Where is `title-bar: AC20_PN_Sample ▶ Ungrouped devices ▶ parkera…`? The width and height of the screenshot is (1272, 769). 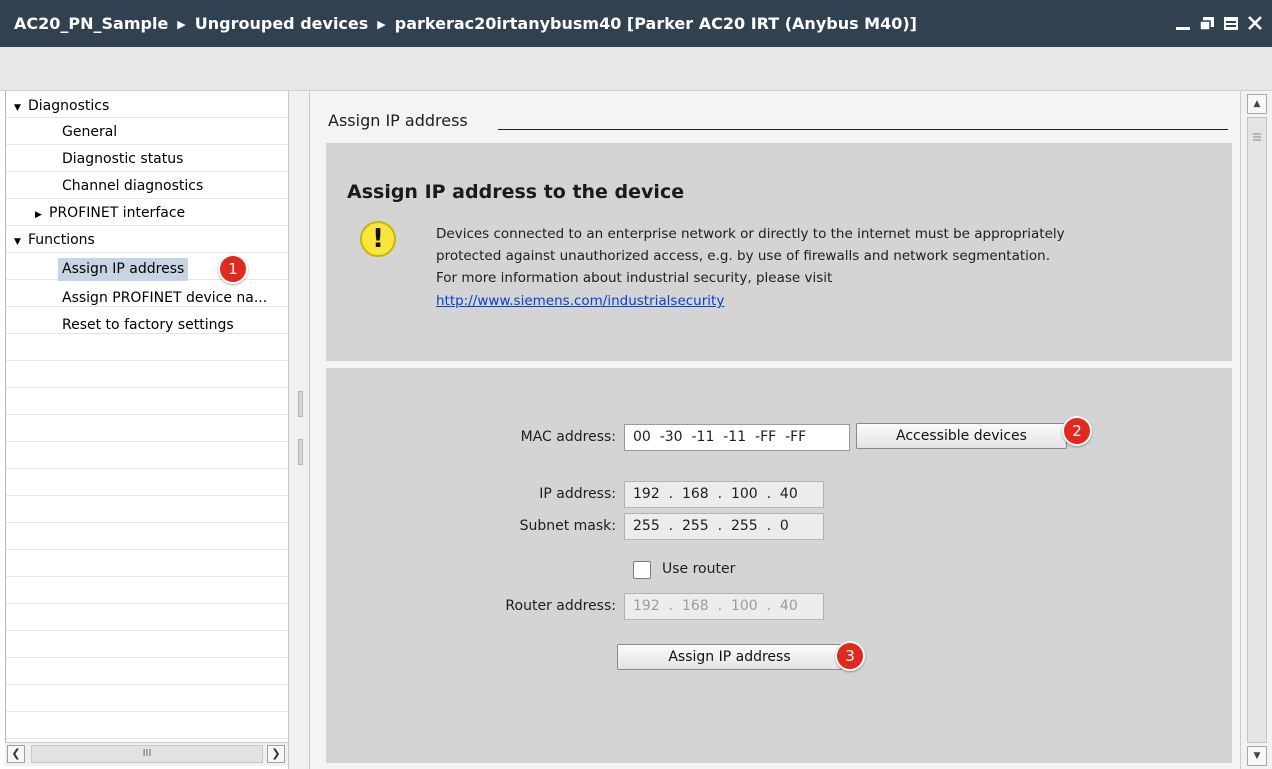
title-bar: AC20_PN_Sample ▶ Ungrouped devices ▶ parkera… is located at coordinates (636, 23).